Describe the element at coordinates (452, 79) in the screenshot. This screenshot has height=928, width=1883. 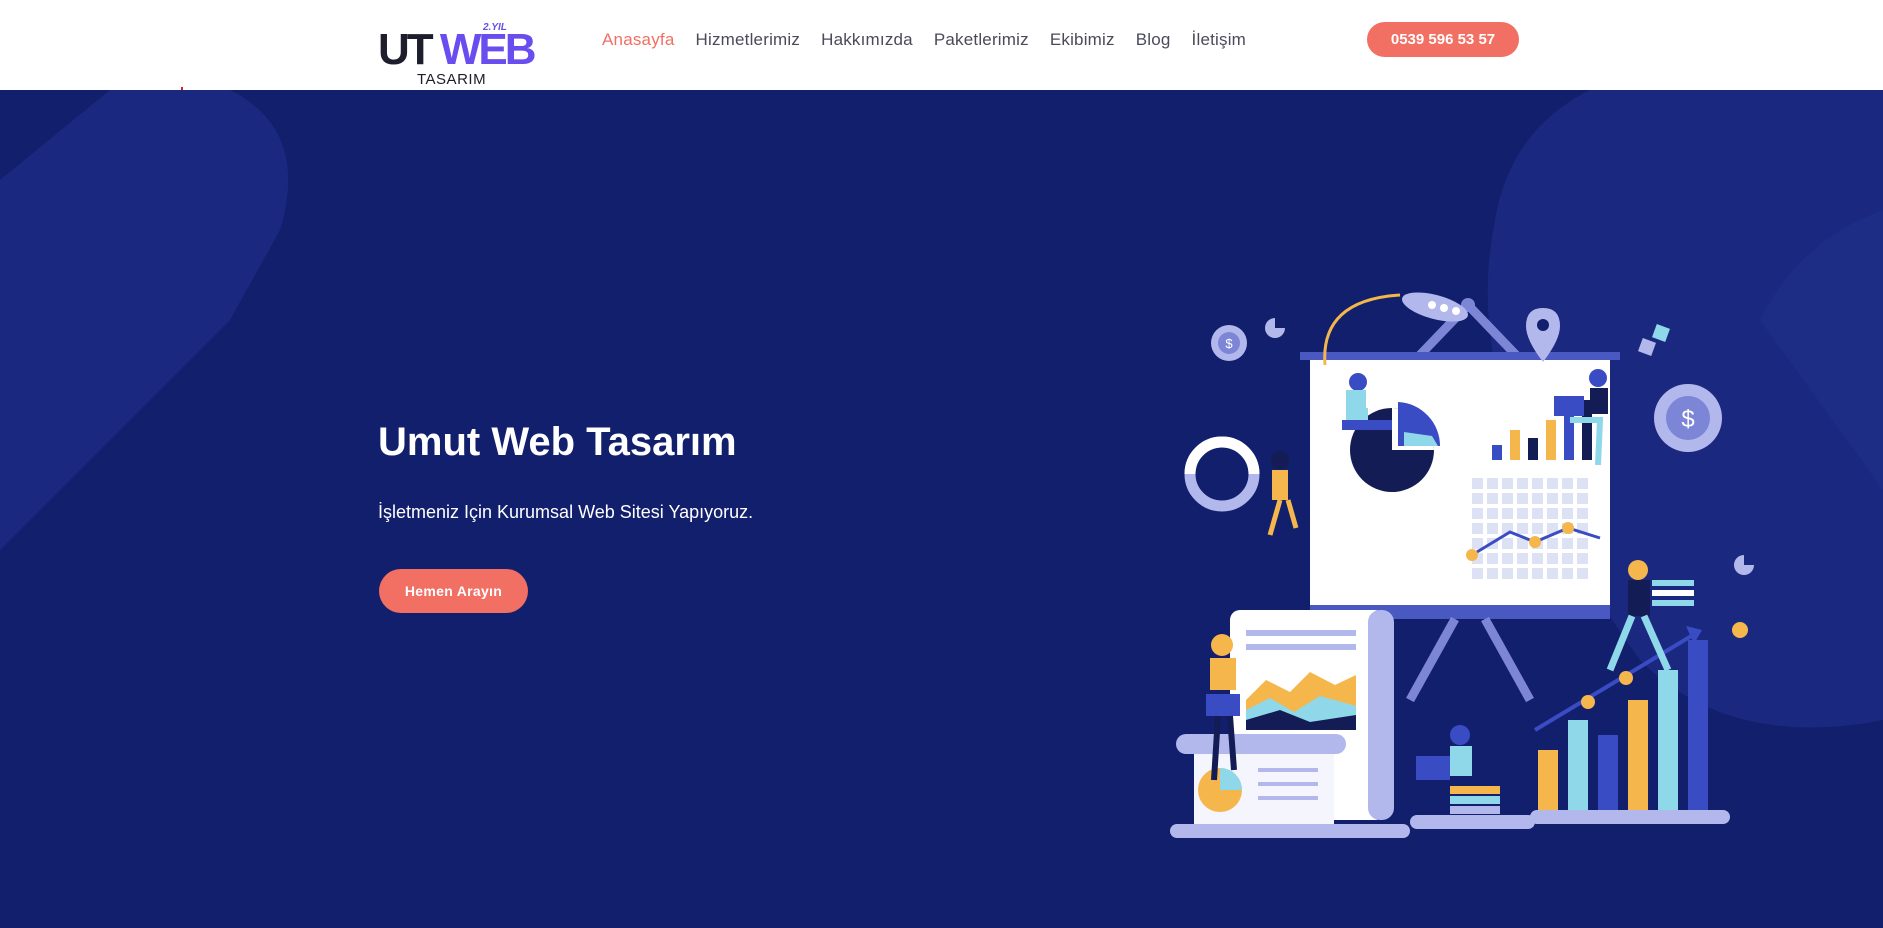
I see `logo-subtitle: TASARIM` at that location.